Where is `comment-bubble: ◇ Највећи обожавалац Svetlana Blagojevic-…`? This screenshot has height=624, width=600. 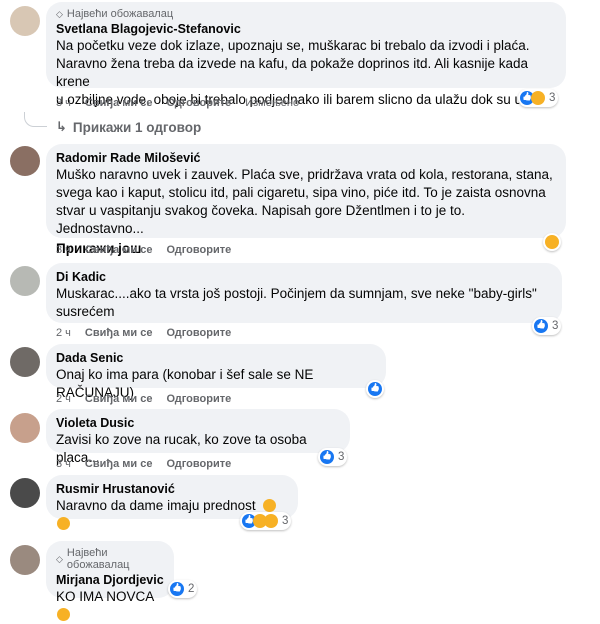
comment-bubble: ◇ Највећи обожавалац Svetlana Blagojevic-… is located at coordinates (306, 54).